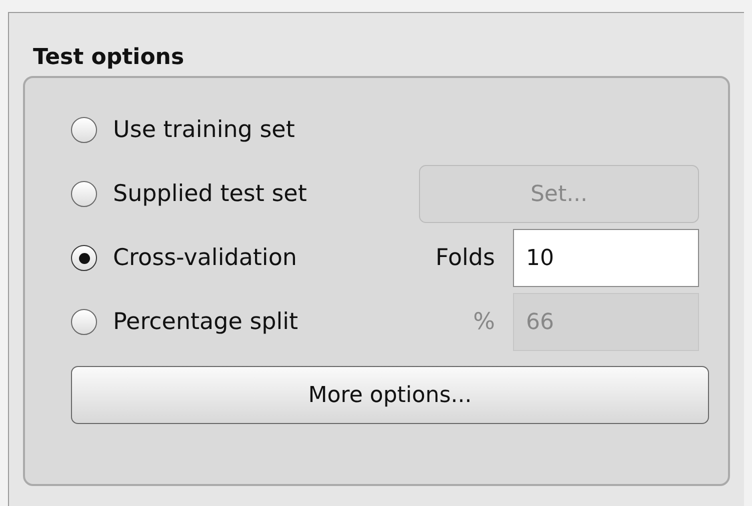 The image size is (752, 506). Describe the element at coordinates (109, 57) in the screenshot. I see `panel-title: Test options` at that location.